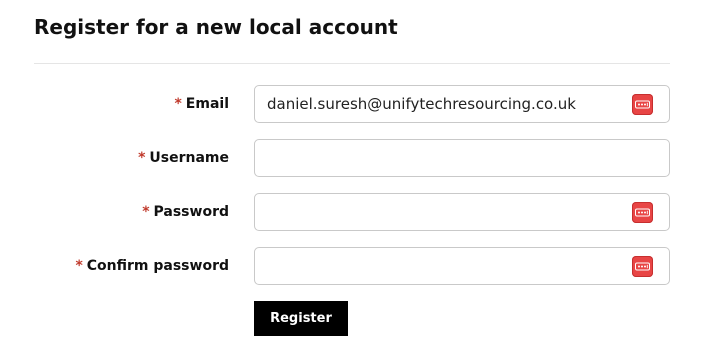  What do you see at coordinates (191, 212) in the screenshot?
I see `password-label-text: Password` at bounding box center [191, 212].